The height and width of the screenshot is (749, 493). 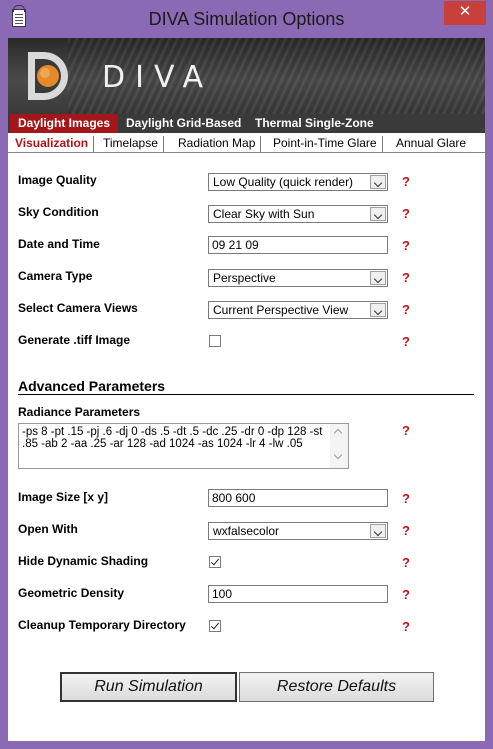 I want to click on cleanup-label: Cleanup Temporary Directory, so click(x=102, y=625).